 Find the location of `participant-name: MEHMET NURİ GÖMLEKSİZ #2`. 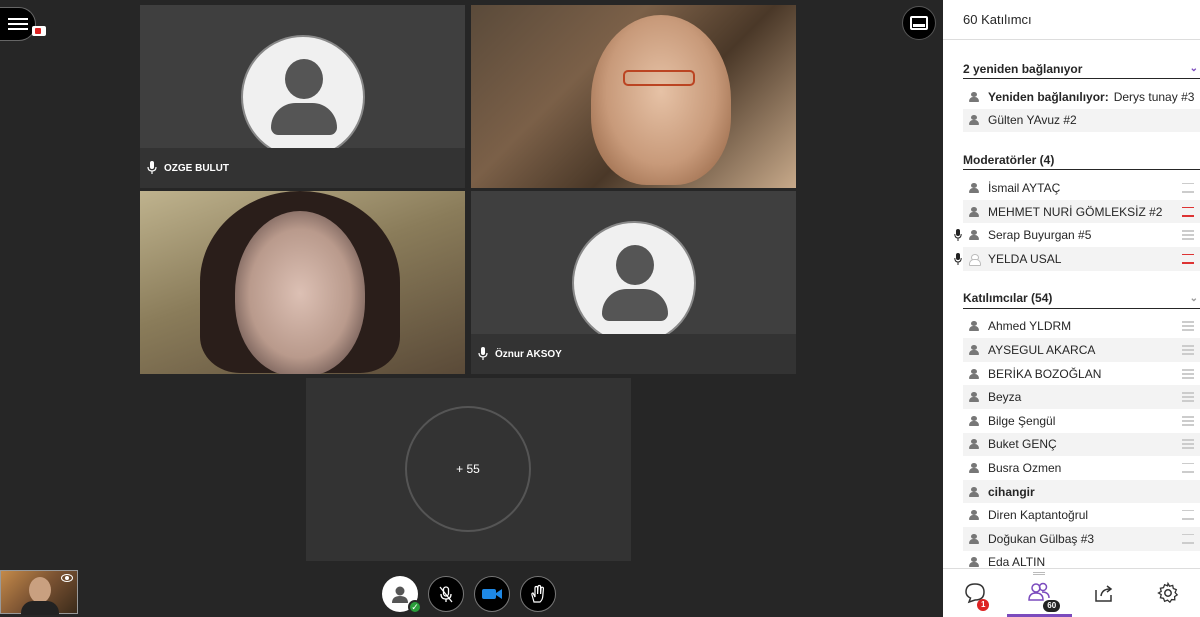

participant-name: MEHMET NURİ GÖMLEKSİZ #2 is located at coordinates (1075, 211).